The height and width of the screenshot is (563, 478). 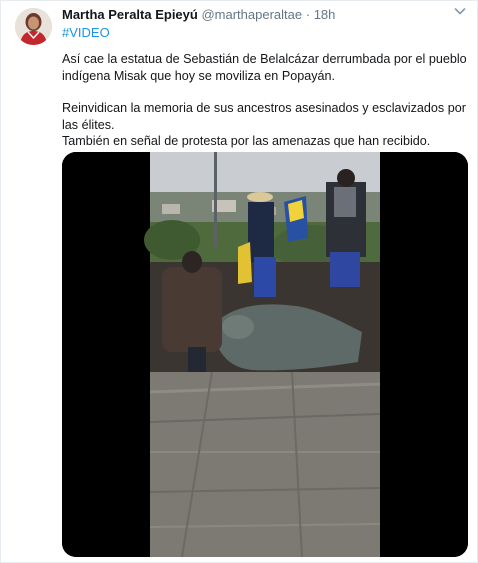 I want to click on tweet-timestamp: 18h, so click(x=325, y=14).